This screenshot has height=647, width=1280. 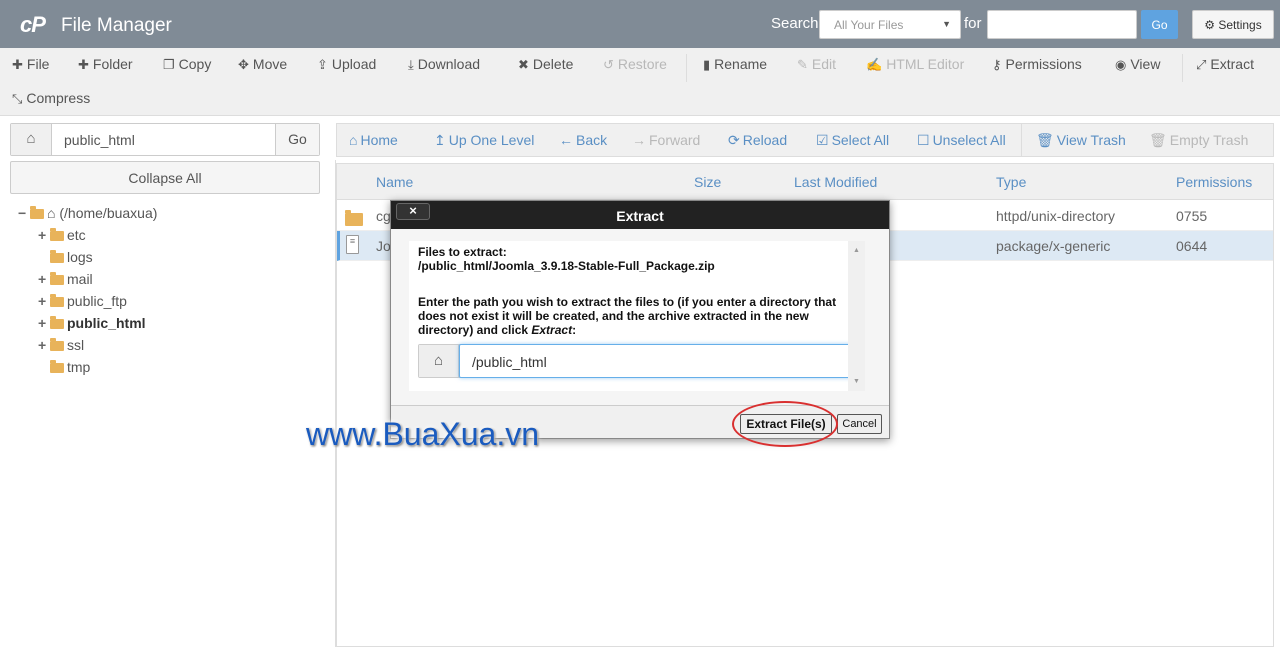 I want to click on unselect-all-button: ☐ Unselect All, so click(x=961, y=140).